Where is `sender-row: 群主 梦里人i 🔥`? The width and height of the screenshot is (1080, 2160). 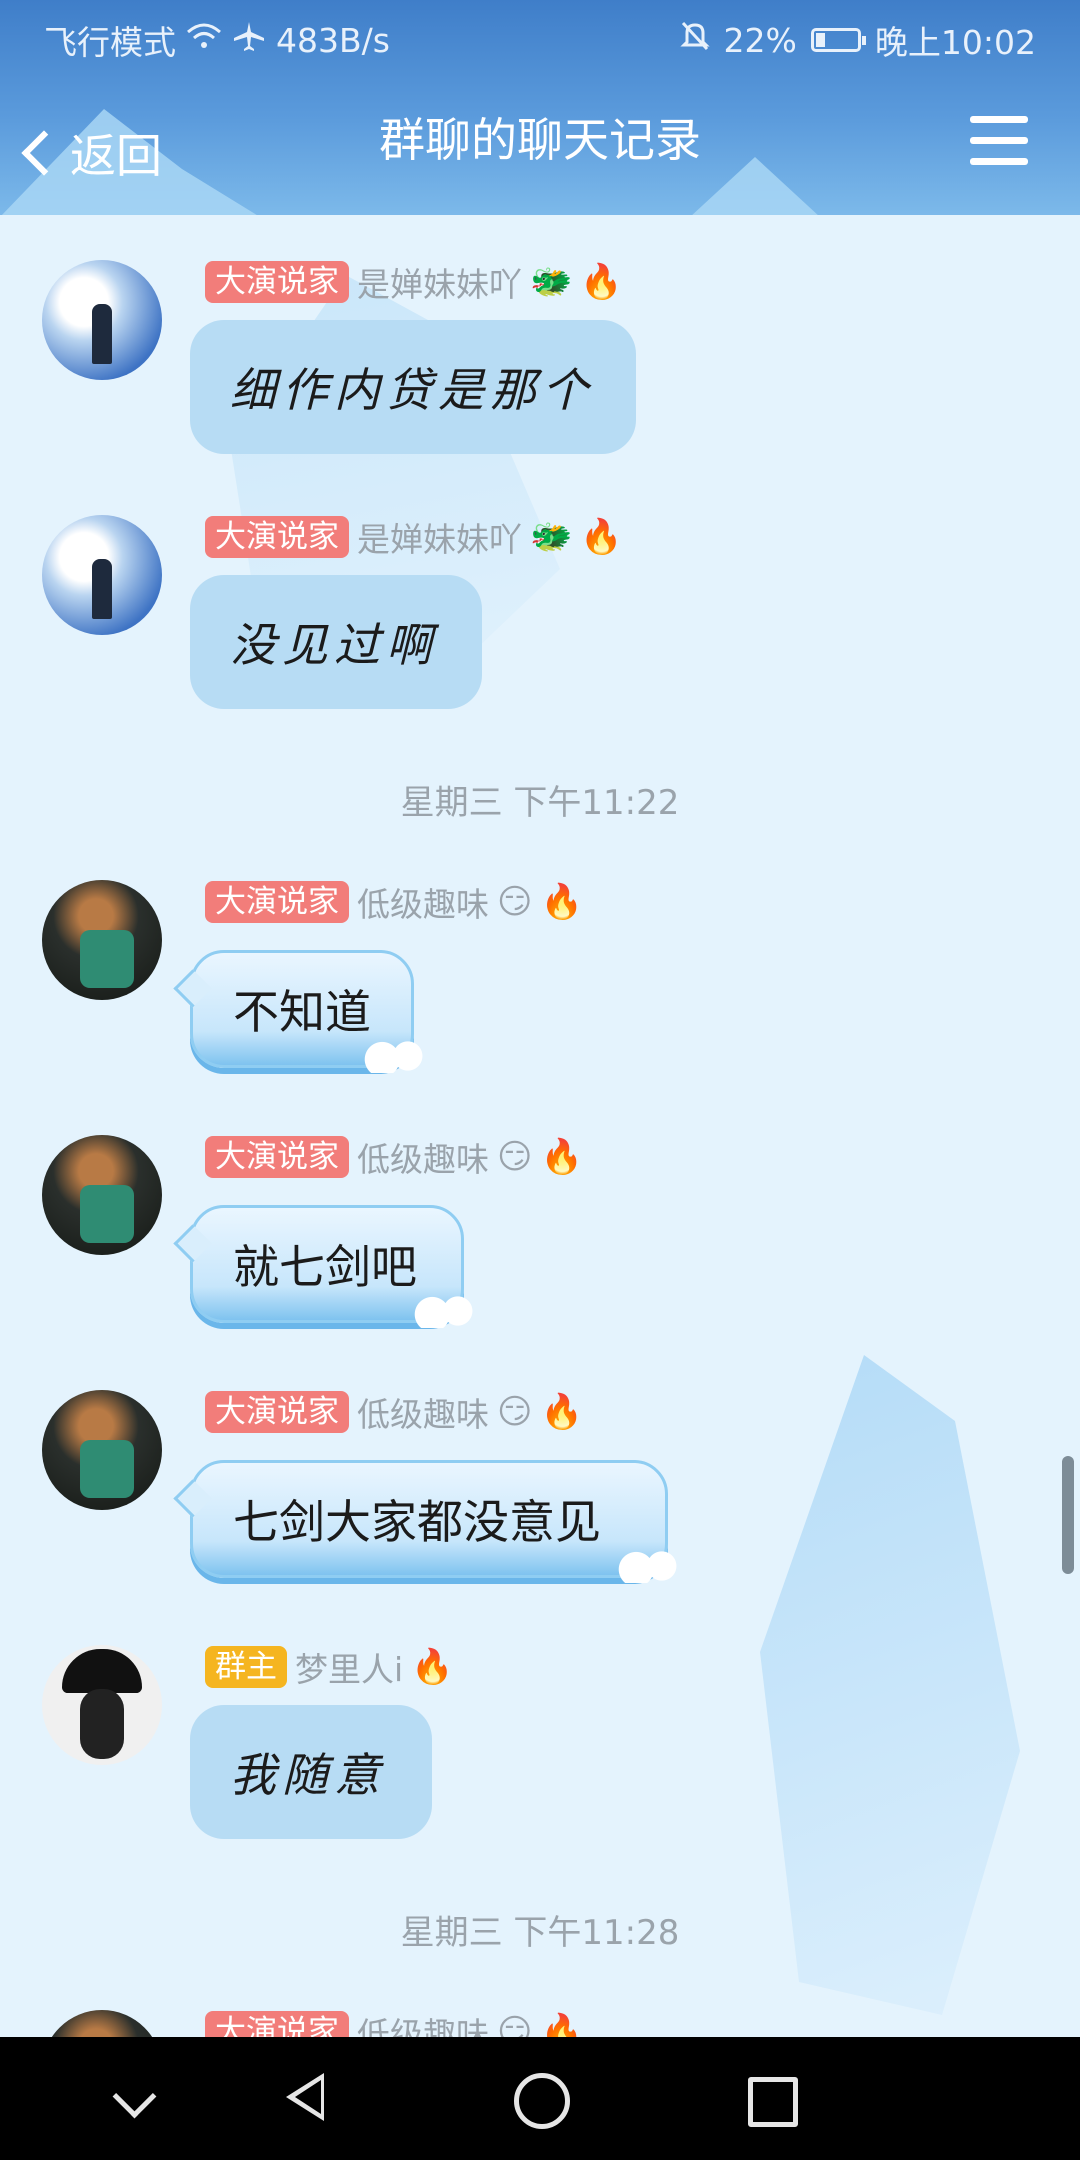
sender-row: 群主 梦里人i 🔥 is located at coordinates (329, 1667).